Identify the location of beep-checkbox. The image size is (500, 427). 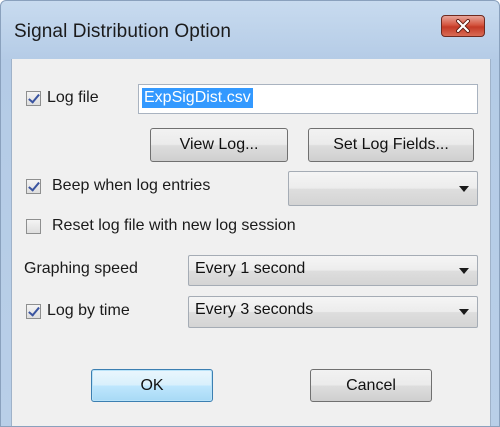
(33, 186).